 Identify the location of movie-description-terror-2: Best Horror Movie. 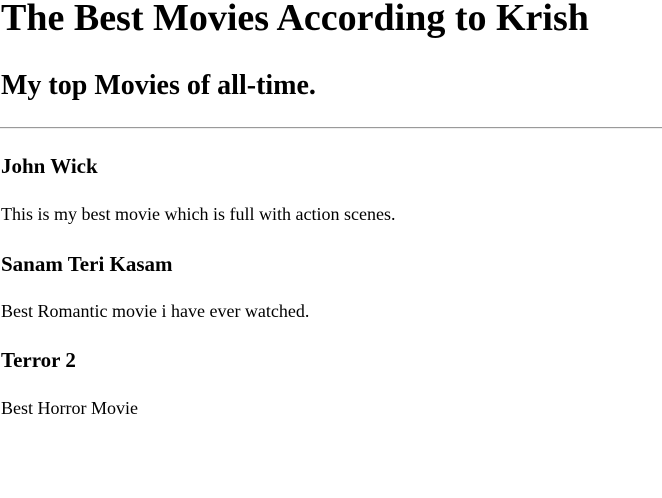
(69, 408).